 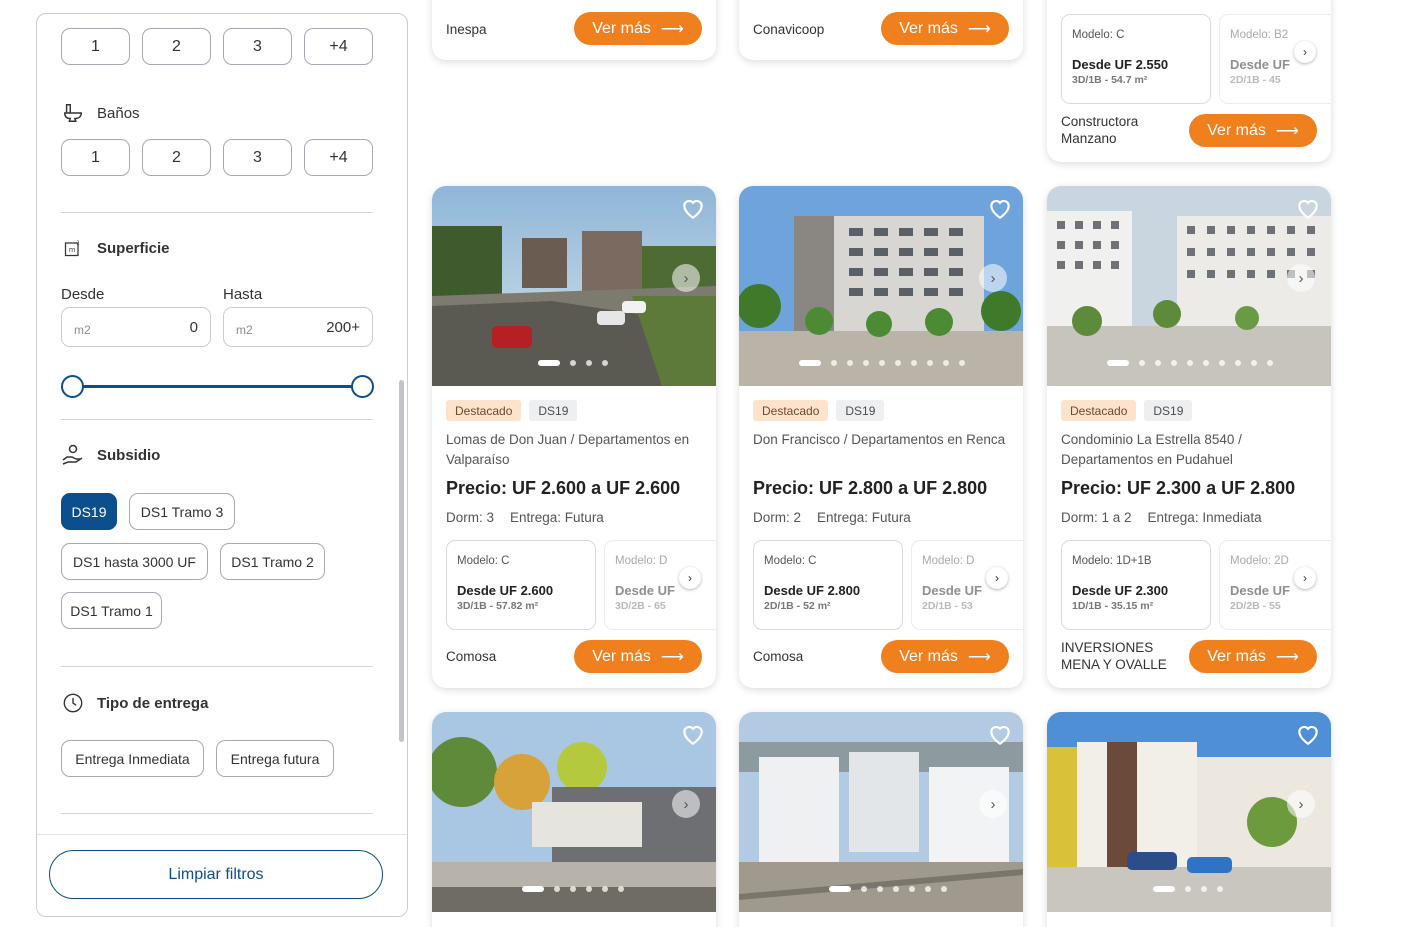 I want to click on banos-pill-2: 2, so click(x=176, y=157).